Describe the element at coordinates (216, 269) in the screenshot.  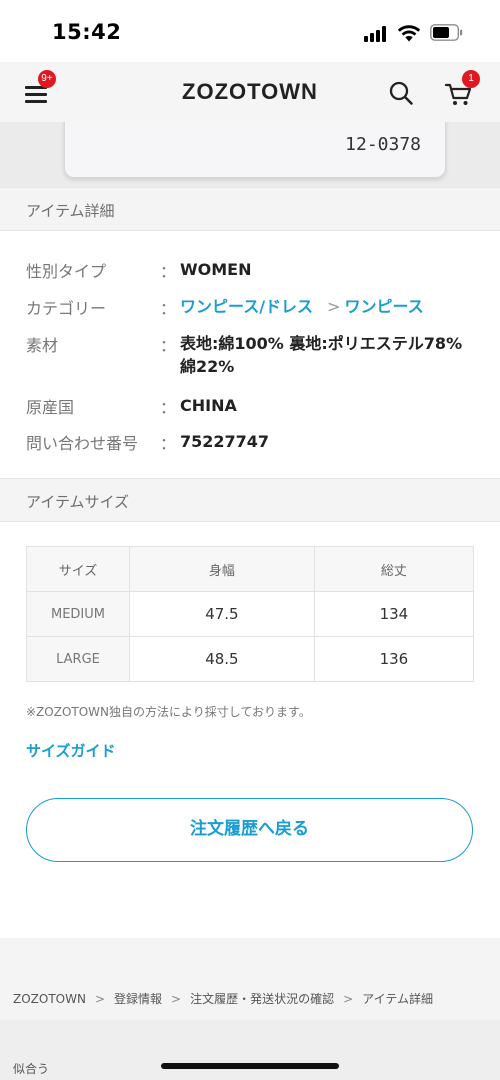
I see `detail-value: WOMEN` at that location.